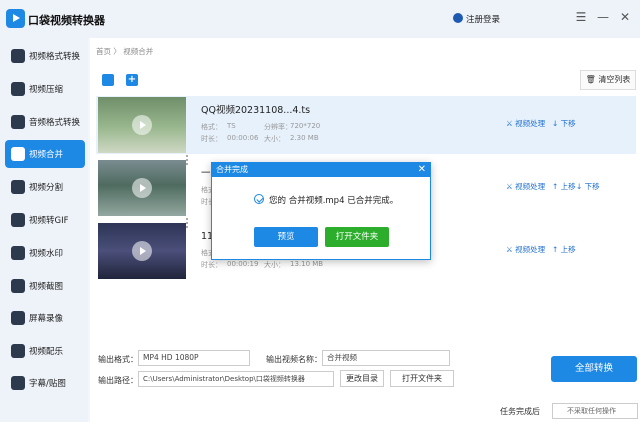 This screenshot has width=640, height=422. What do you see at coordinates (243, 264) in the screenshot?
I see `duration-value: 00:00:19` at bounding box center [243, 264].